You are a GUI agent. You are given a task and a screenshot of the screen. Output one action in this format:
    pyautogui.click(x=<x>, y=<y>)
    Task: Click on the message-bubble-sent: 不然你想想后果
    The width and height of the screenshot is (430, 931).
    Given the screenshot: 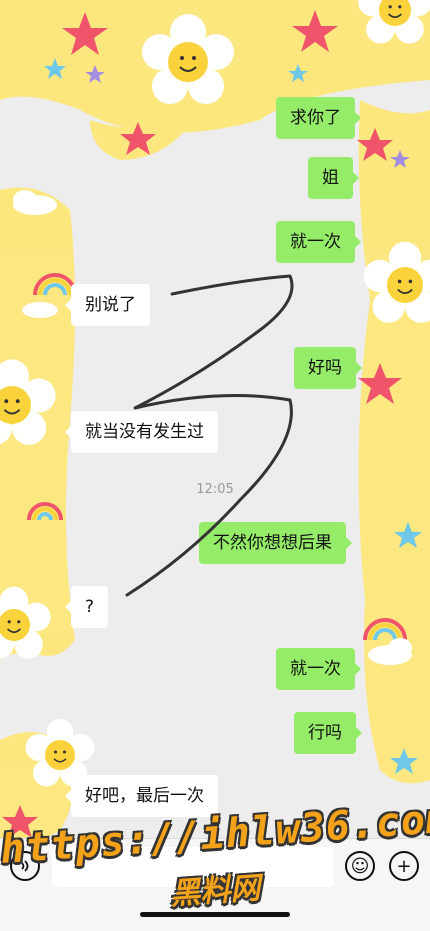 What is the action you would take?
    pyautogui.click(x=275, y=543)
    